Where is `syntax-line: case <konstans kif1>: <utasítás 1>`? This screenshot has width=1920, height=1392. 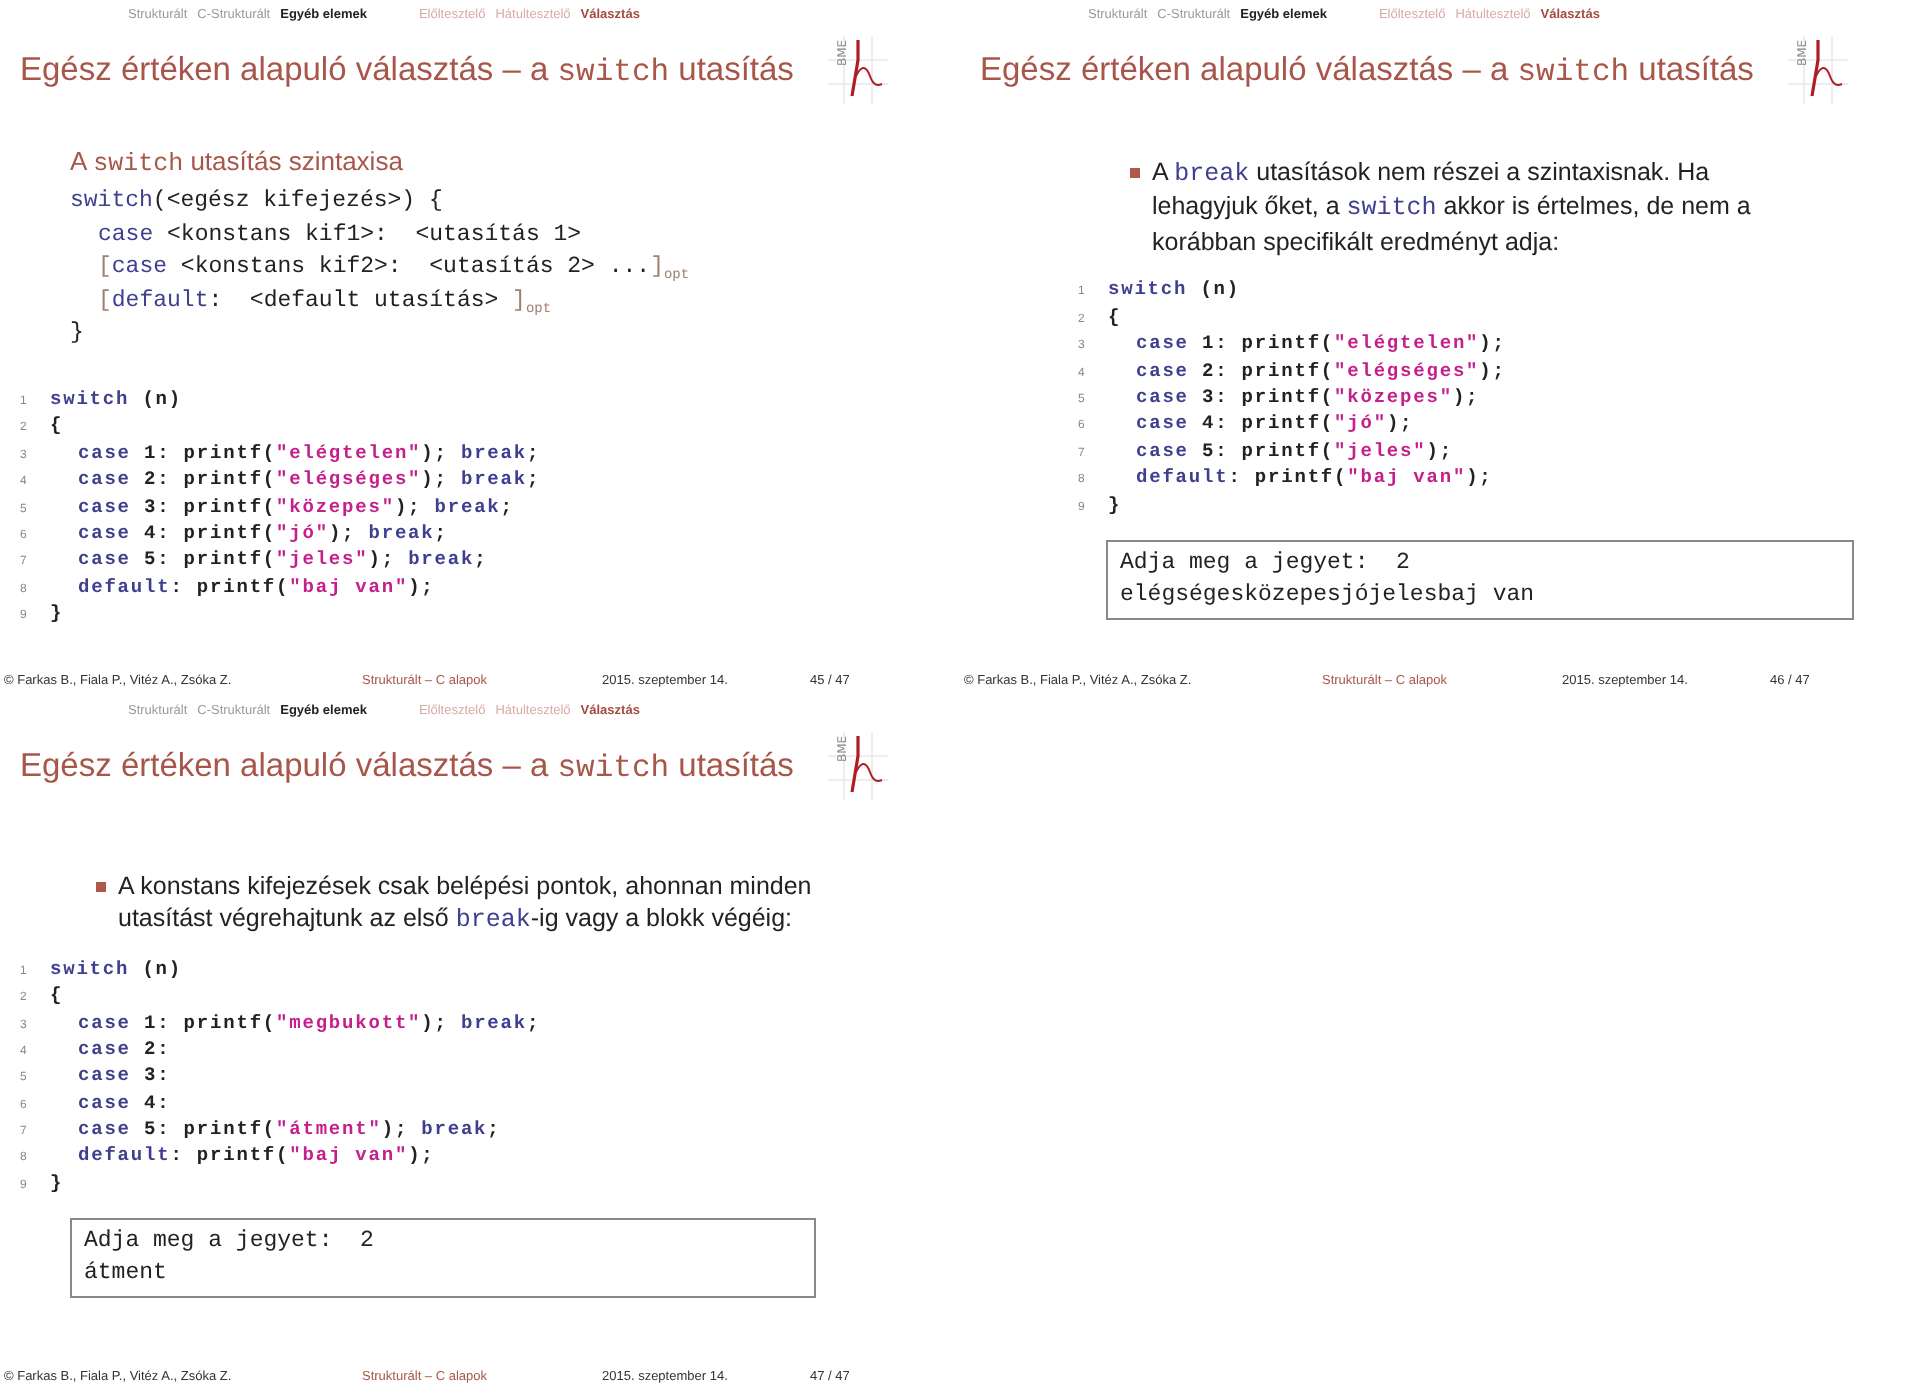 syntax-line: case <konstans kif1>: <utasítás 1> is located at coordinates (340, 235).